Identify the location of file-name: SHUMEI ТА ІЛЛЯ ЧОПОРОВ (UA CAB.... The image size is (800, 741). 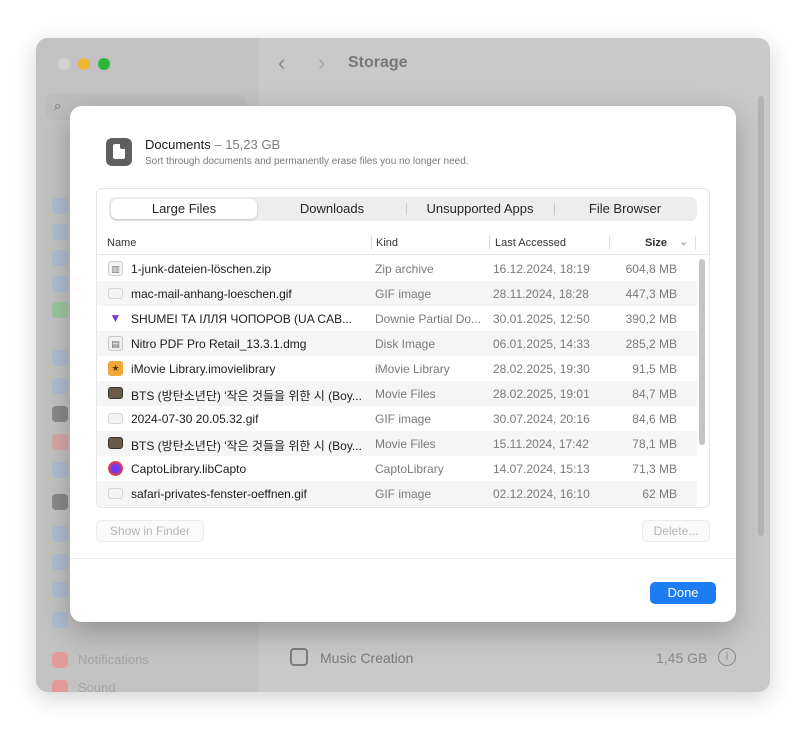
(242, 319).